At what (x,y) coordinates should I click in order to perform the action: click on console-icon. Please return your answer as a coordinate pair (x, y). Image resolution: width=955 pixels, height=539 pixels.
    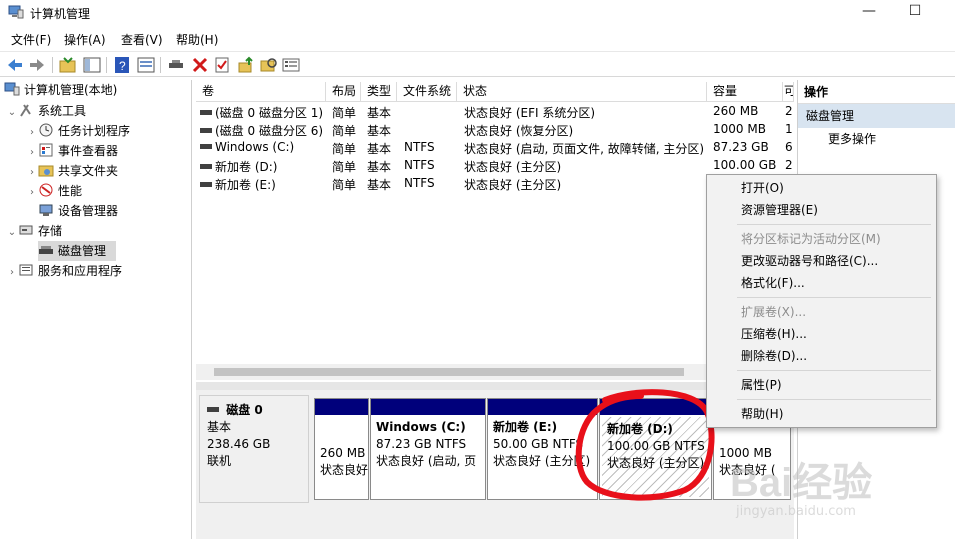
    Looking at the image, I should click on (146, 65).